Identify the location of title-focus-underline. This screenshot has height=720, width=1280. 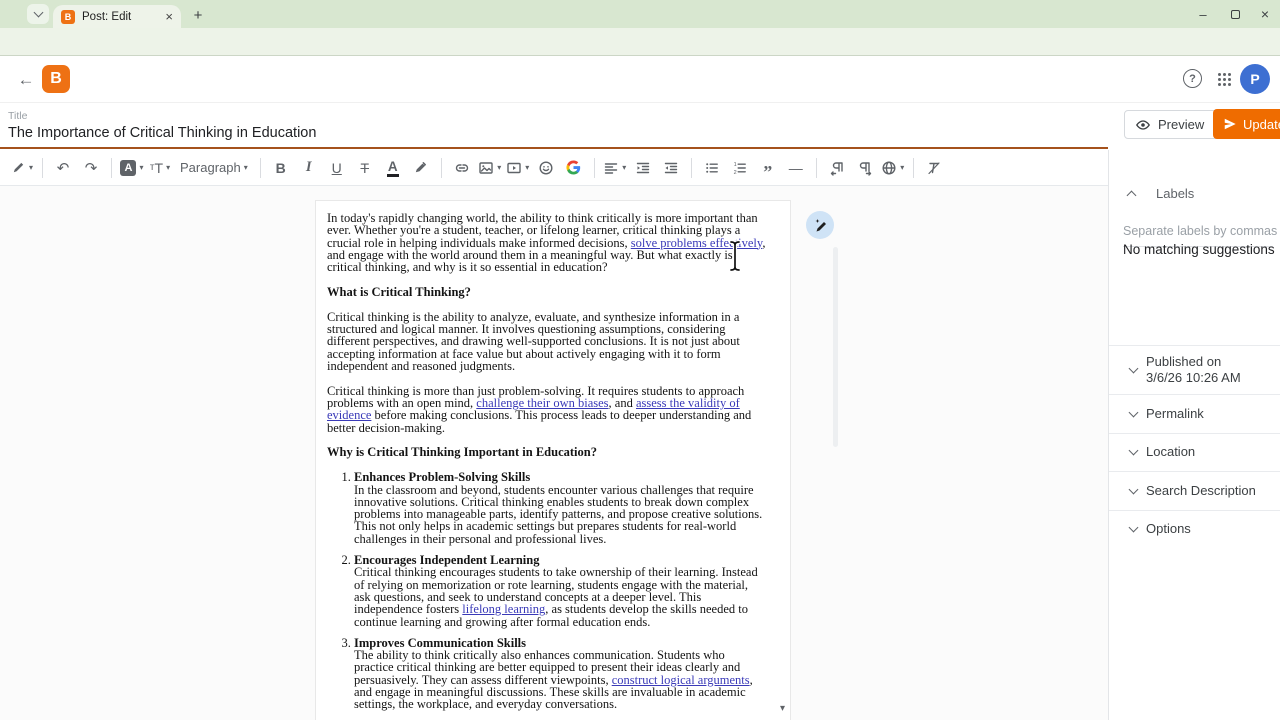
(554, 148).